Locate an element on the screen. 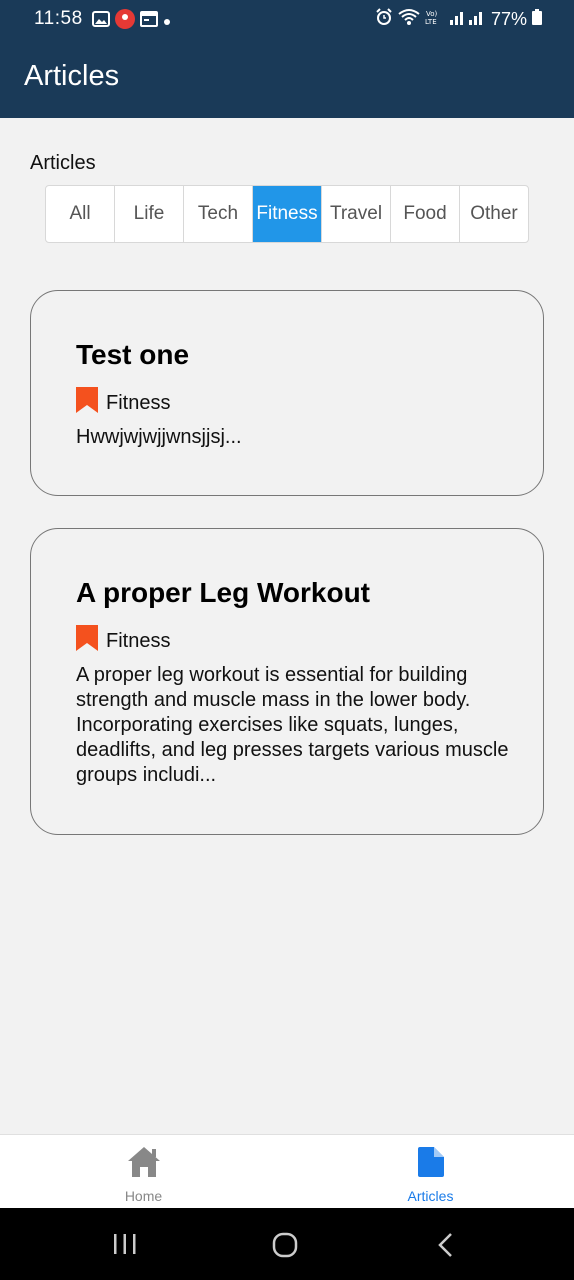  nav-item-articles: Articles is located at coordinates (430, 1171).